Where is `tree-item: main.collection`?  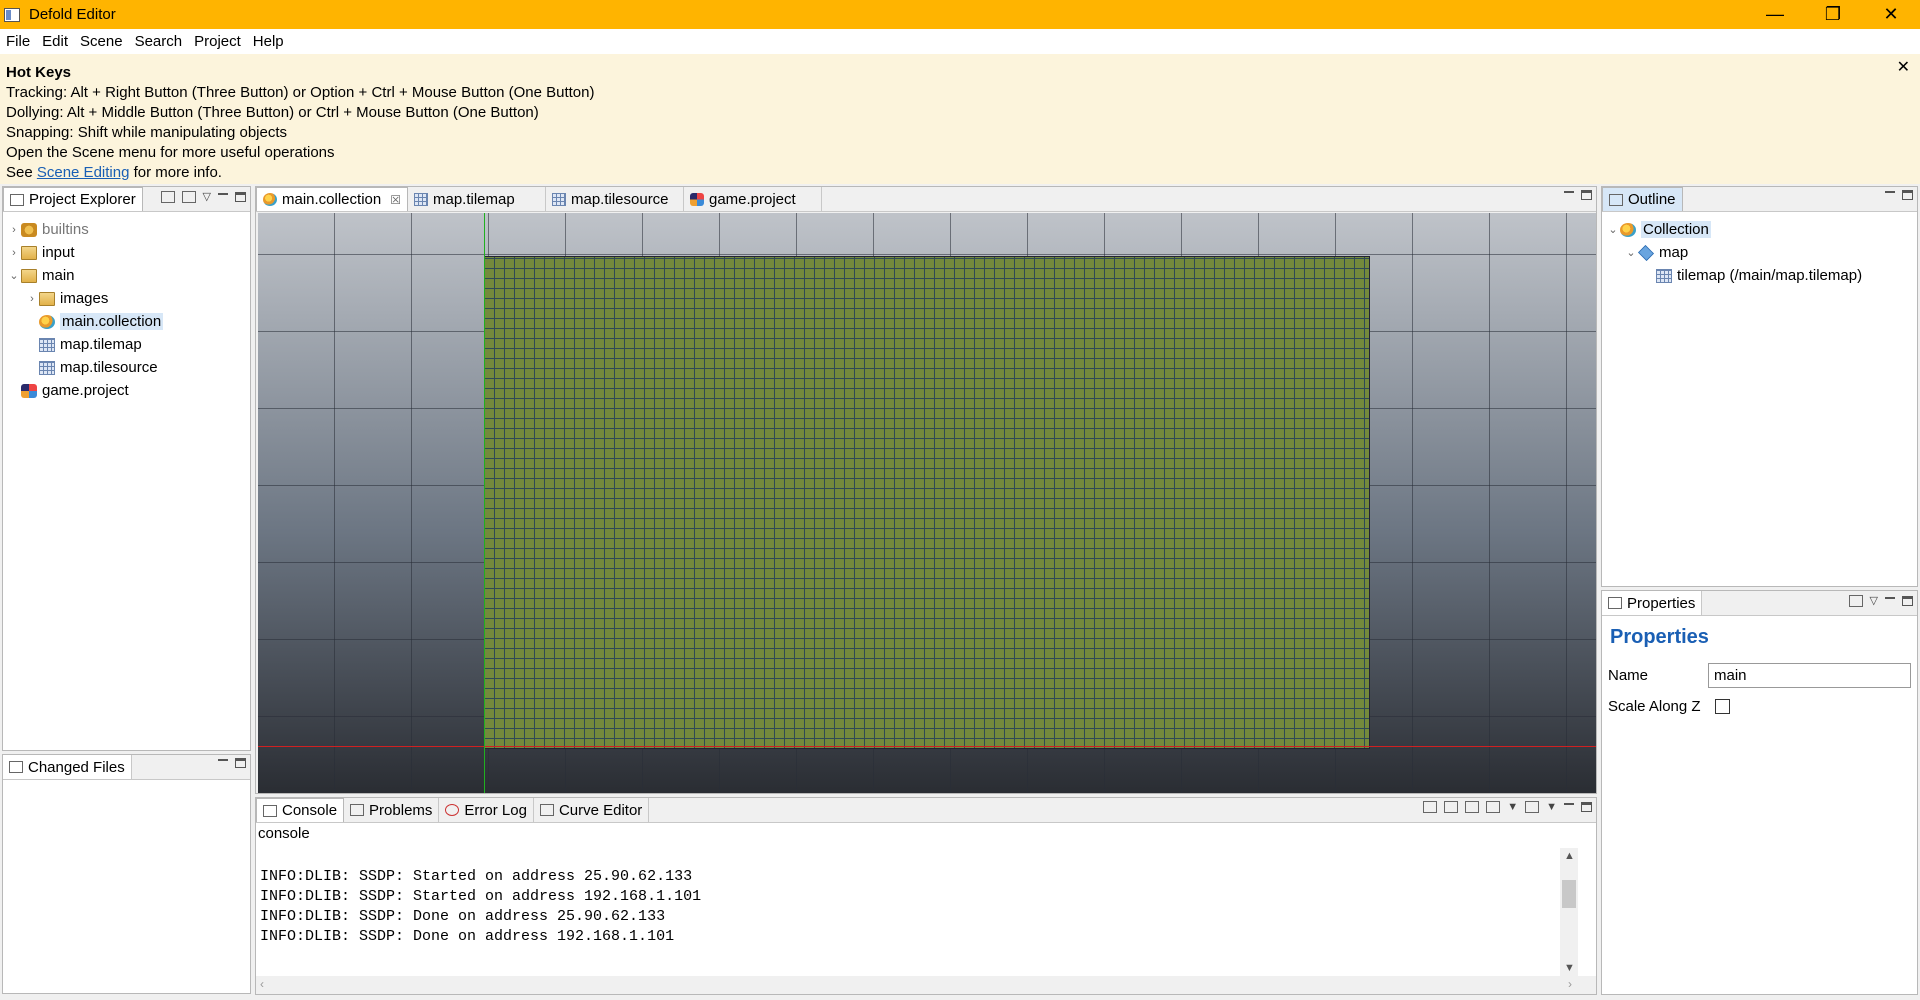
tree-item: main.collection is located at coordinates (126, 321).